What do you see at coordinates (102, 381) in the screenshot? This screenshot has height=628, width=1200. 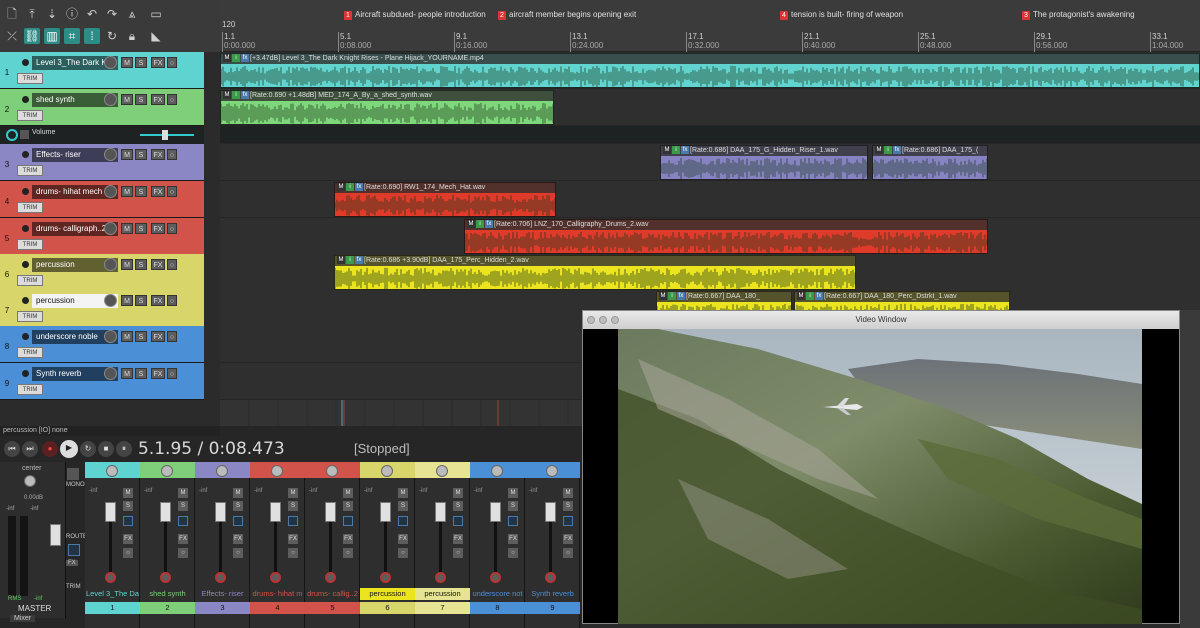 I see `track-9: 9 Synth reverb M S FX ○ TRIM` at bounding box center [102, 381].